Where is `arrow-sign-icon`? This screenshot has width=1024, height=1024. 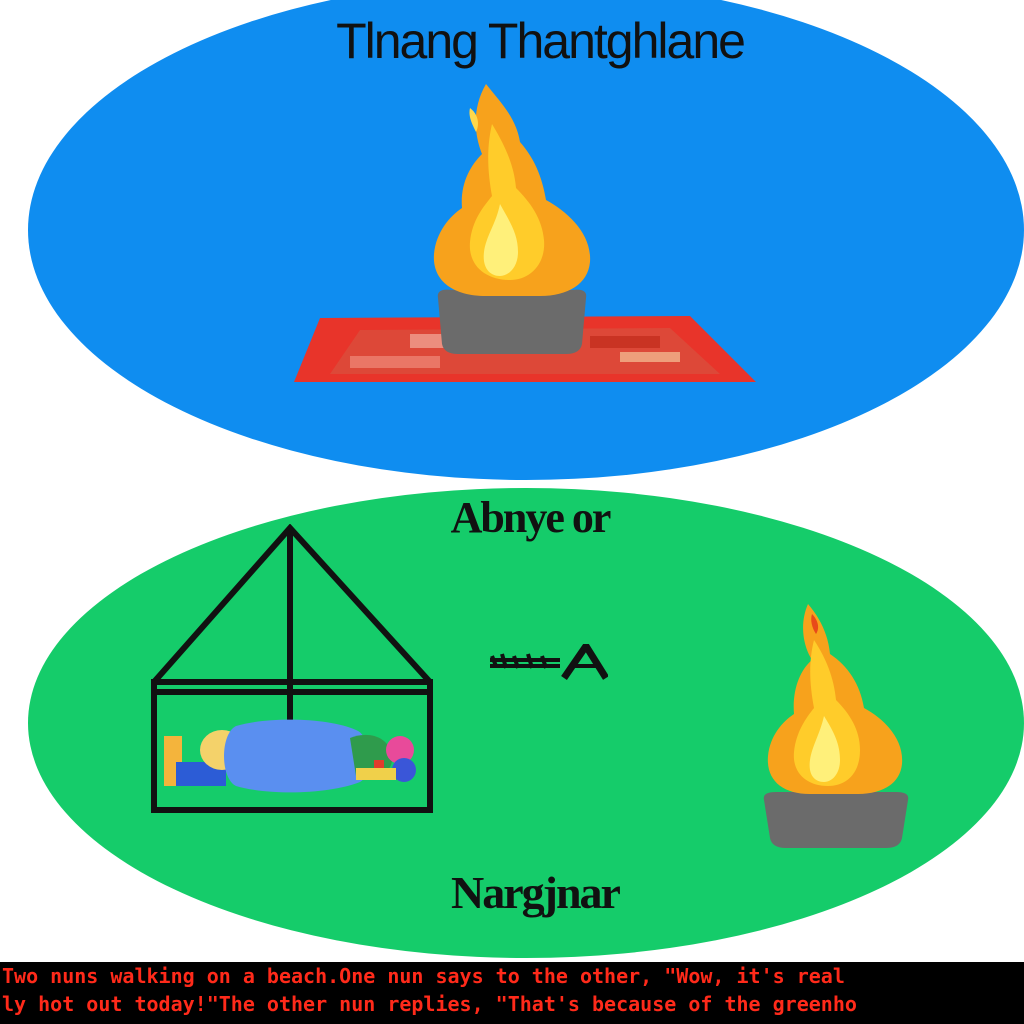 arrow-sign-icon is located at coordinates (549, 662).